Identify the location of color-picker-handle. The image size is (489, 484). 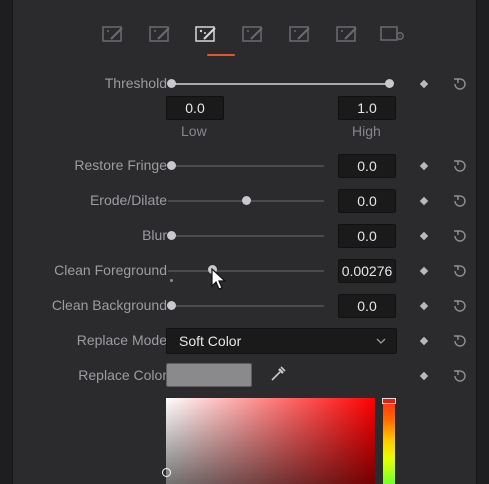
(166, 472).